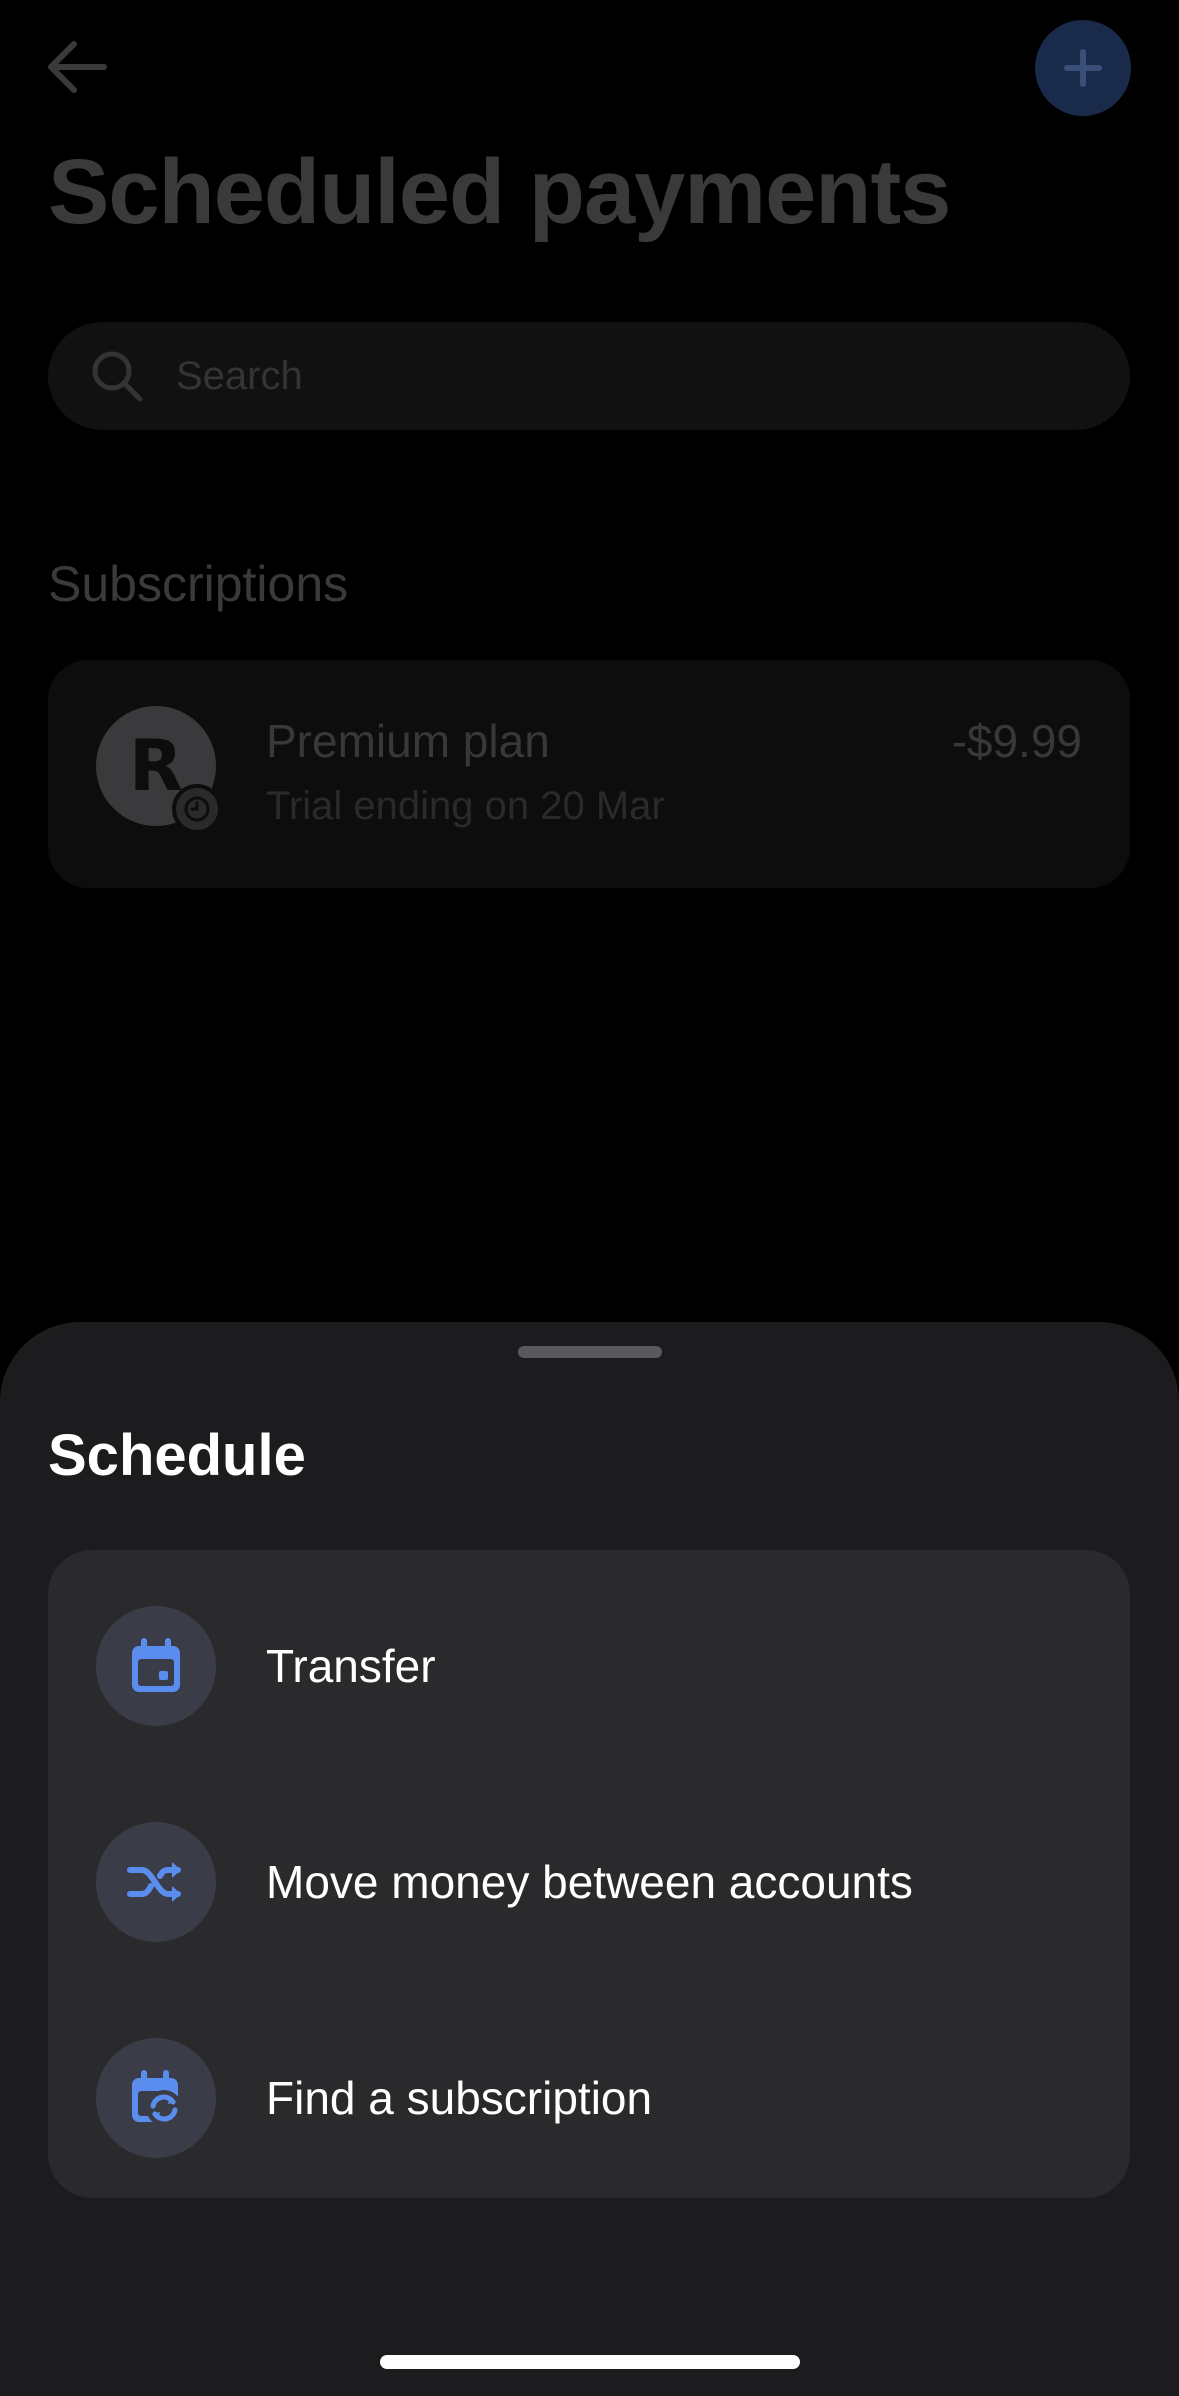 This screenshot has height=2396, width=1179. Describe the element at coordinates (459, 2098) in the screenshot. I see `option-label: Find a subscription` at that location.